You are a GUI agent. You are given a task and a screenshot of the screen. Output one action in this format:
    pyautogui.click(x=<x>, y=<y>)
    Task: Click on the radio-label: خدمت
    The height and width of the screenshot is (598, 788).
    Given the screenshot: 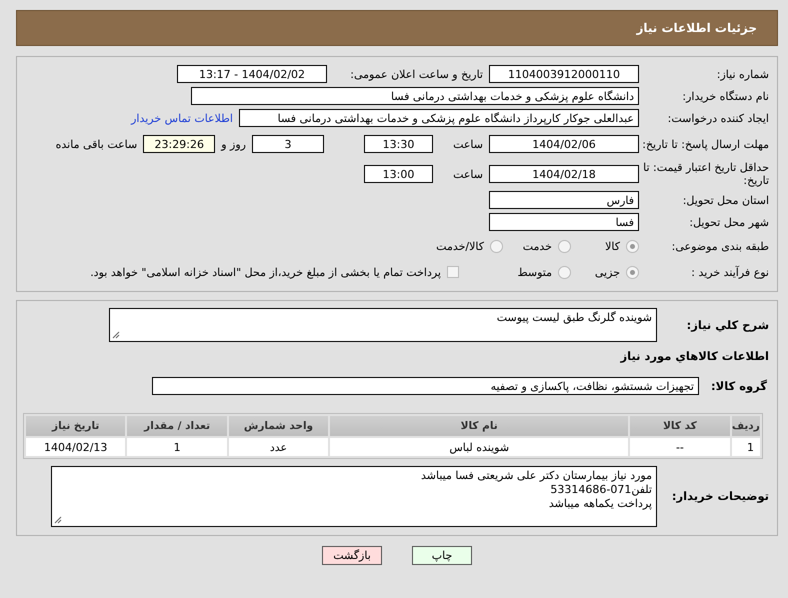 What is the action you would take?
    pyautogui.click(x=537, y=246)
    